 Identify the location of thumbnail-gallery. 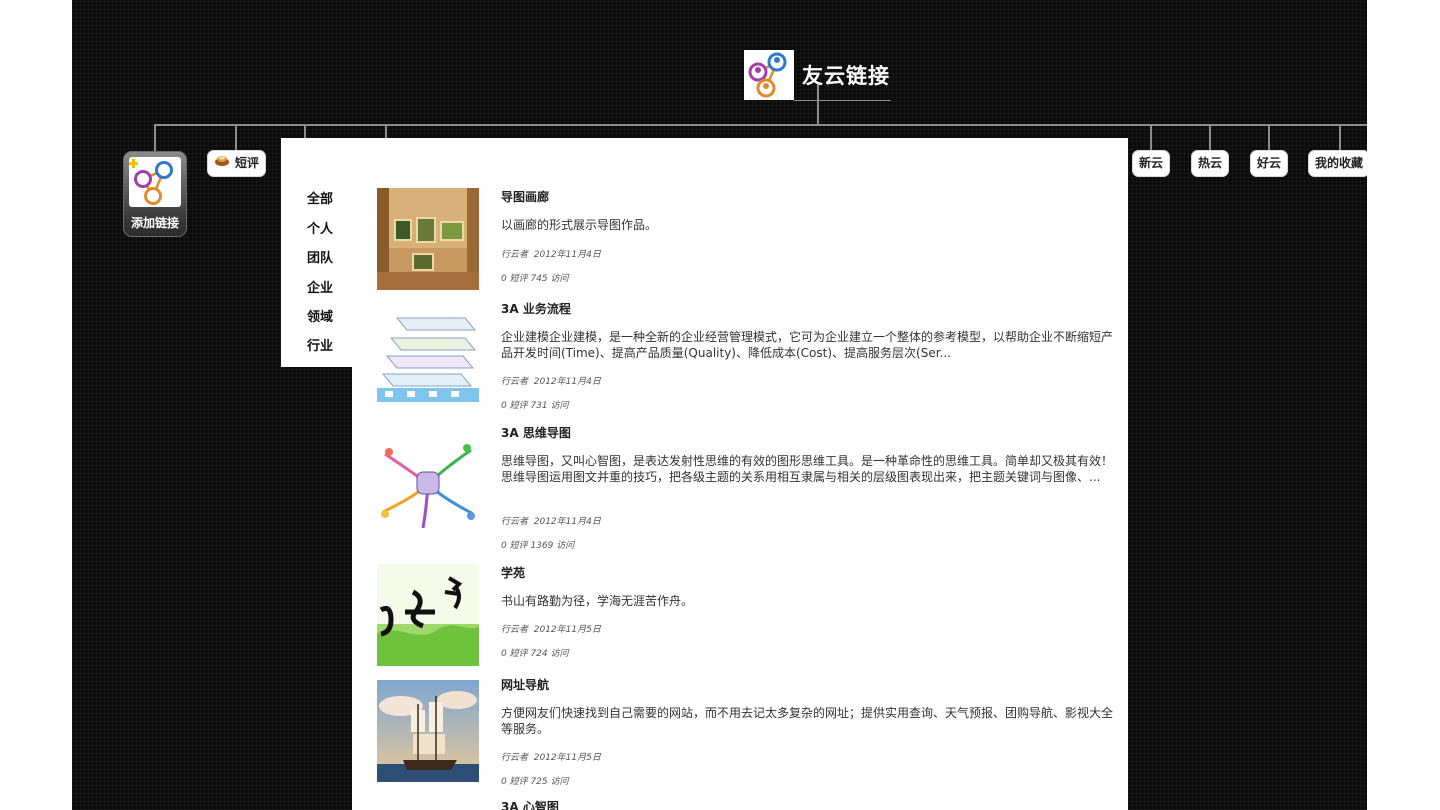
(428, 239).